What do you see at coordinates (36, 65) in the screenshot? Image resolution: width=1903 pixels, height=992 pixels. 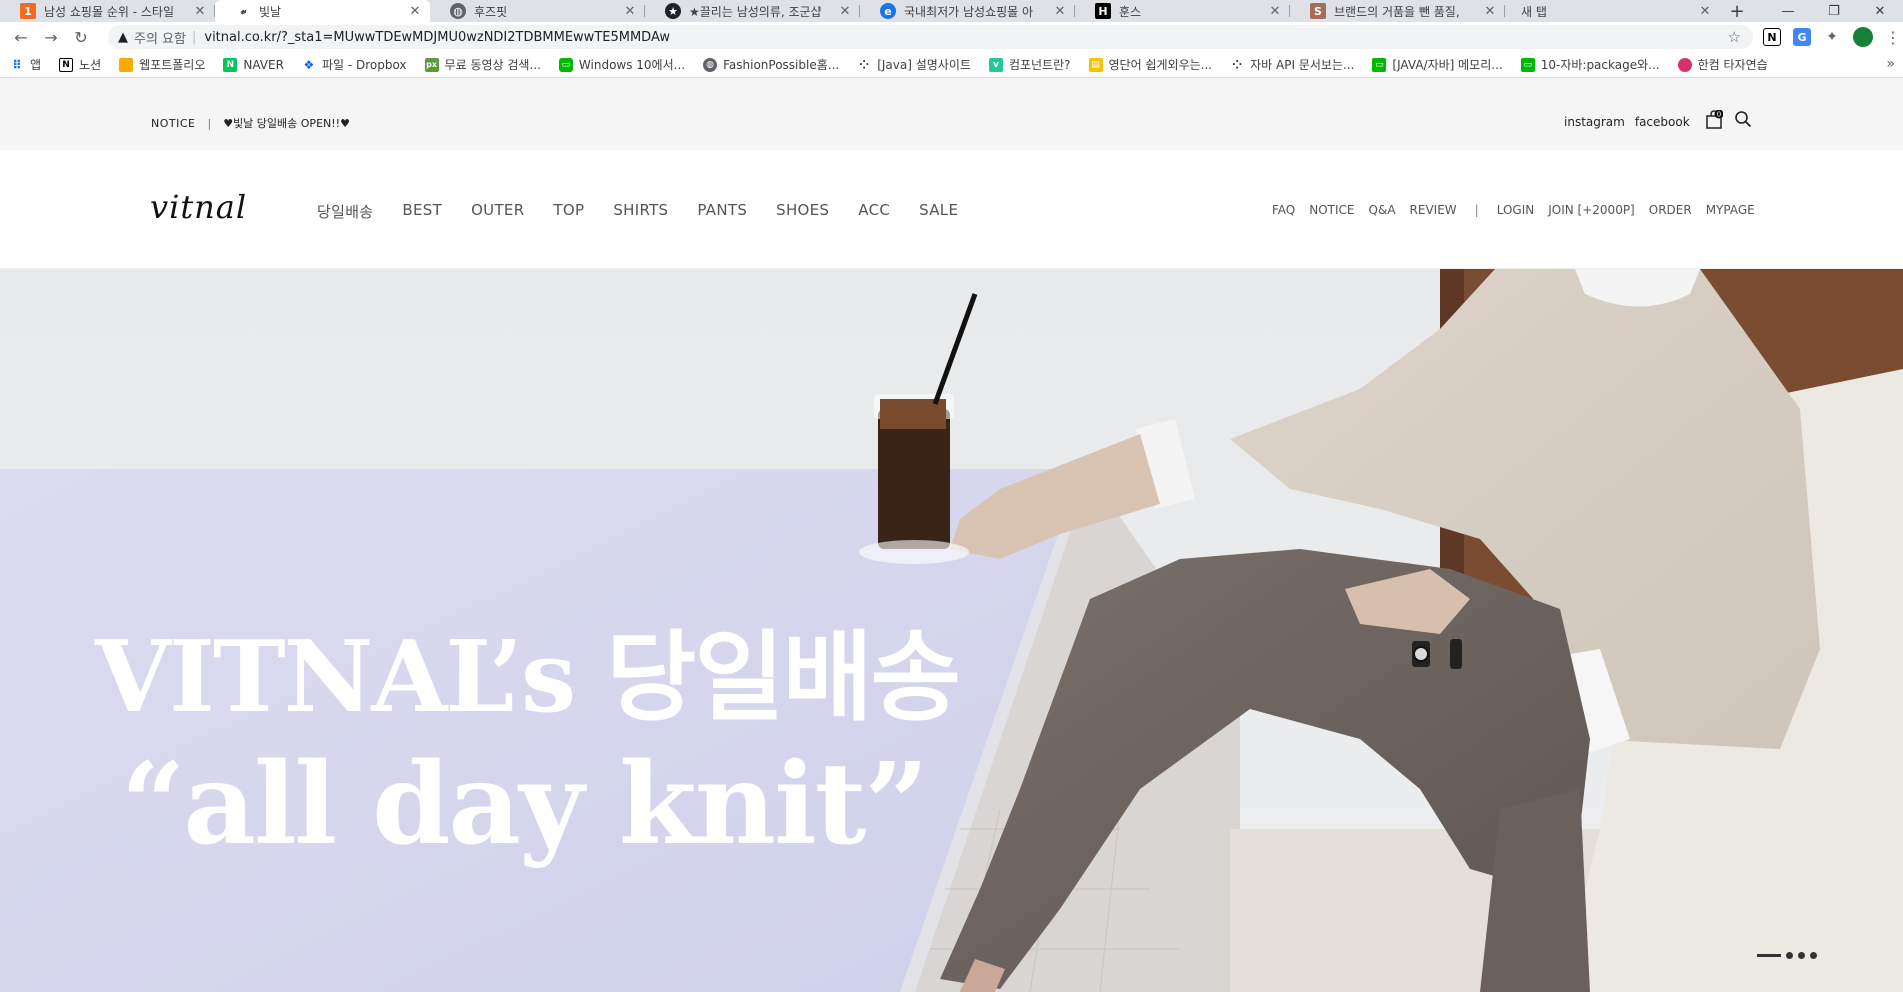 I see `bookmark-label: 앱` at bounding box center [36, 65].